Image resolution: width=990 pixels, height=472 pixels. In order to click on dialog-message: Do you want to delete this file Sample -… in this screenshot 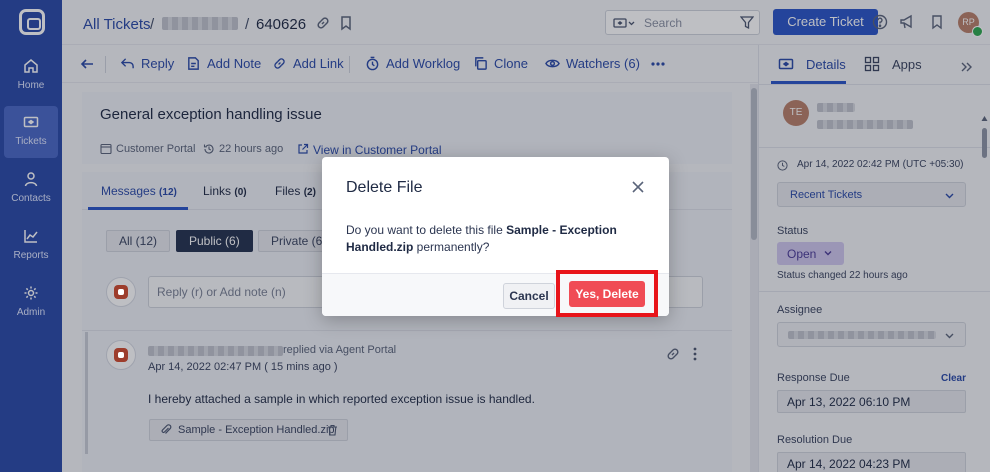, I will do `click(498, 239)`.